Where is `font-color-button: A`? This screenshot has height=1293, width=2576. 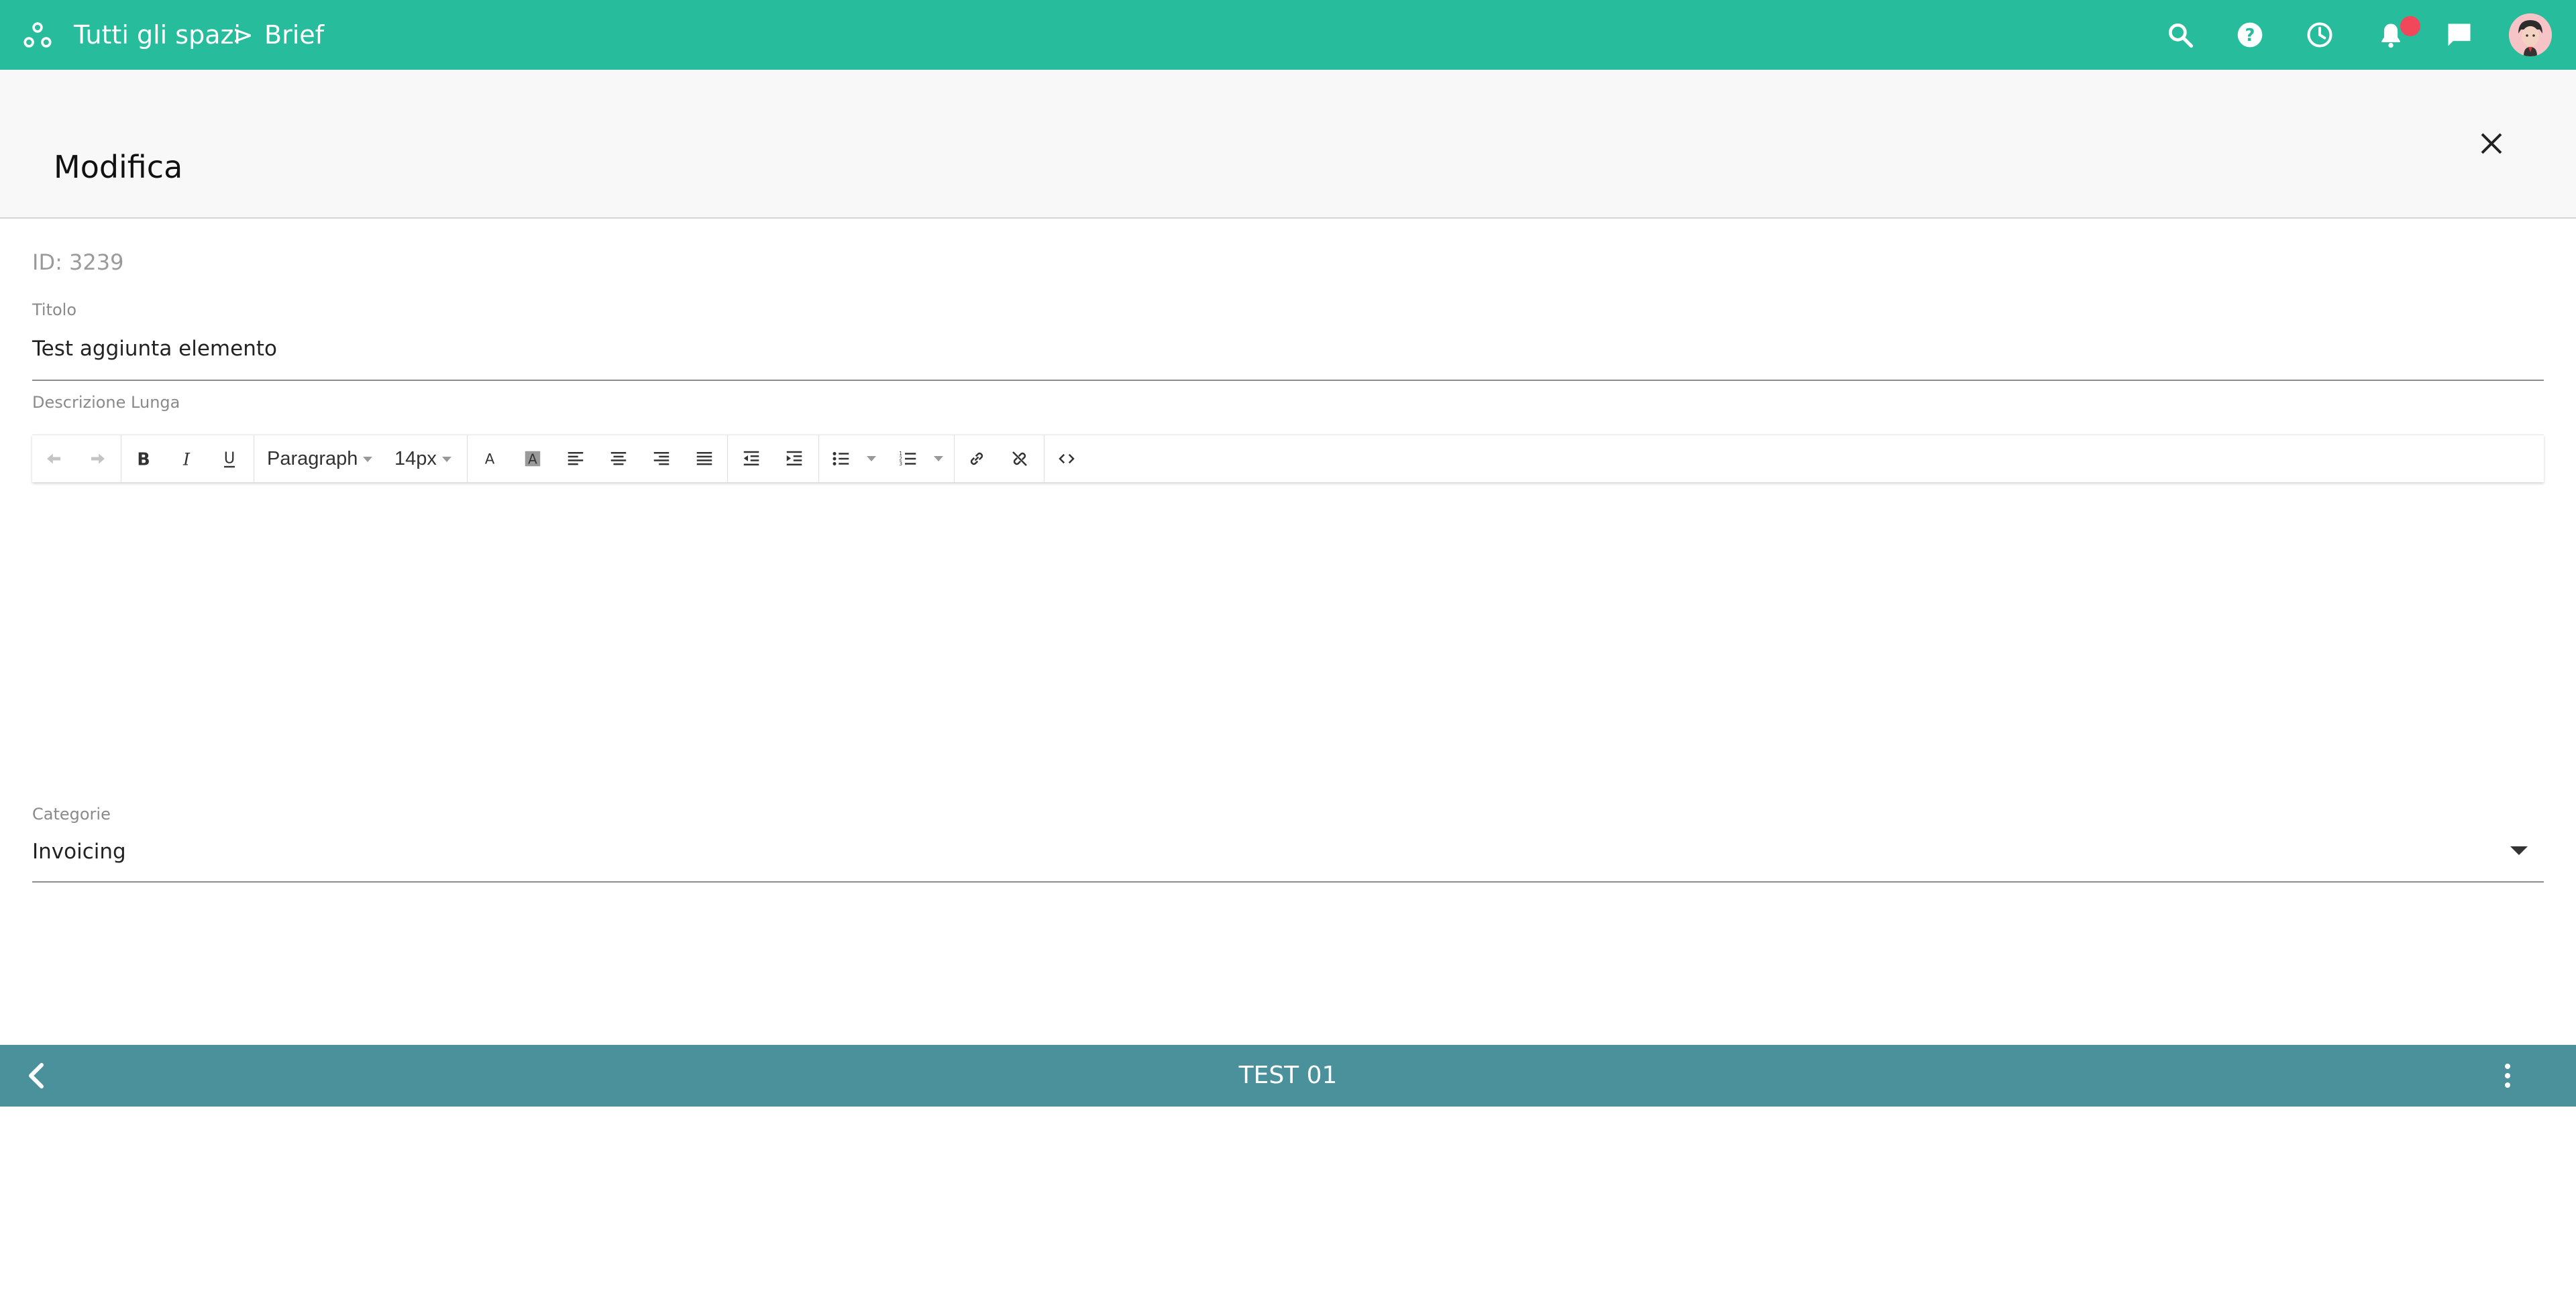 font-color-button: A is located at coordinates (489, 458).